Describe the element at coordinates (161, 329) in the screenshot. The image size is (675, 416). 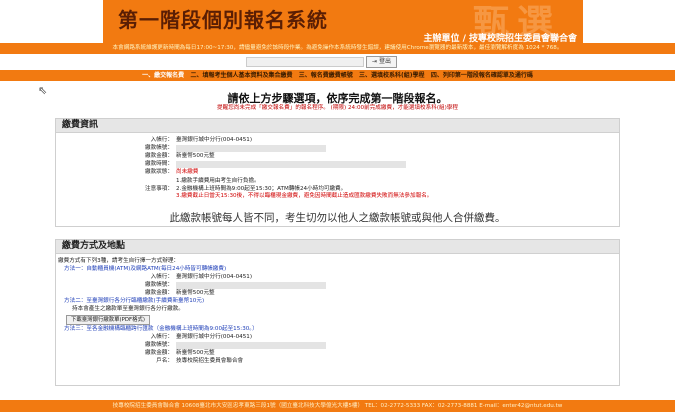
I see `method3-title: 方法三：至各金融機構臨櫃跨行匯款（金融機構上班時間為9:00起至15:30。）` at that location.